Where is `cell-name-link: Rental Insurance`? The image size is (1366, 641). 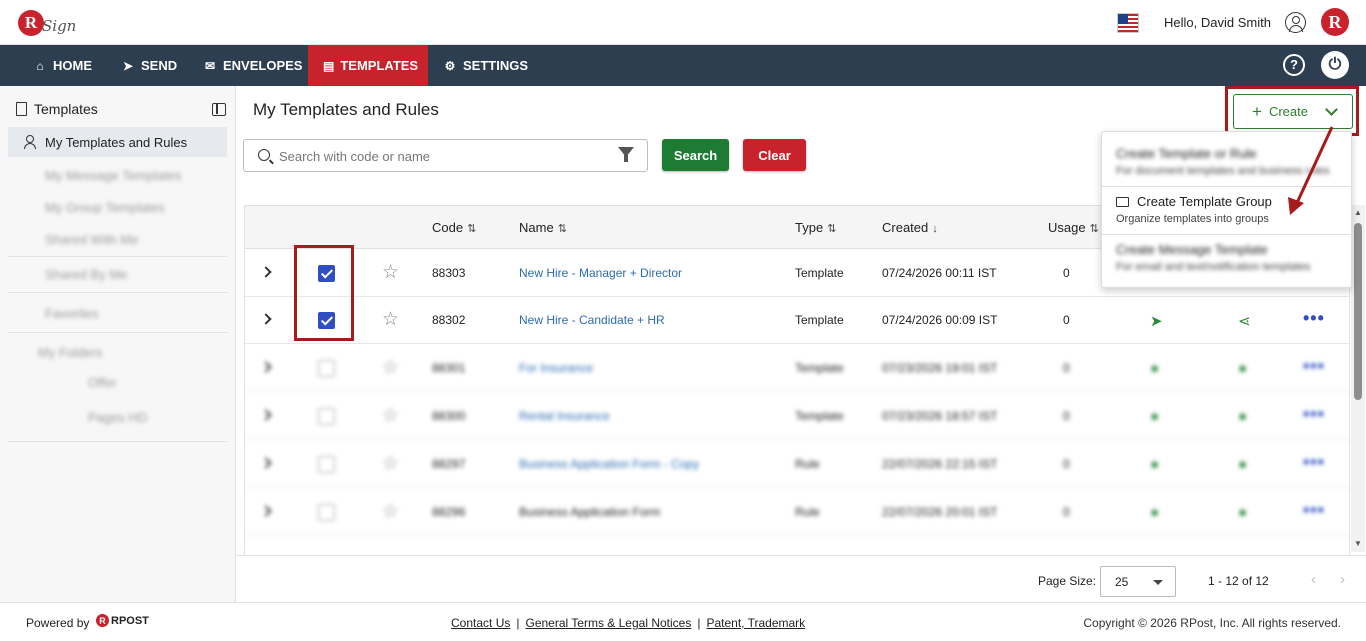 cell-name-link: Rental Insurance is located at coordinates (564, 416).